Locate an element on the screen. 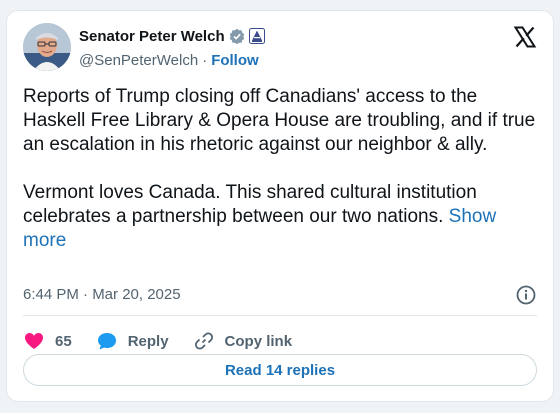 Image resolution: width=560 pixels, height=413 pixels. reply-bubble-icon is located at coordinates (106, 341).